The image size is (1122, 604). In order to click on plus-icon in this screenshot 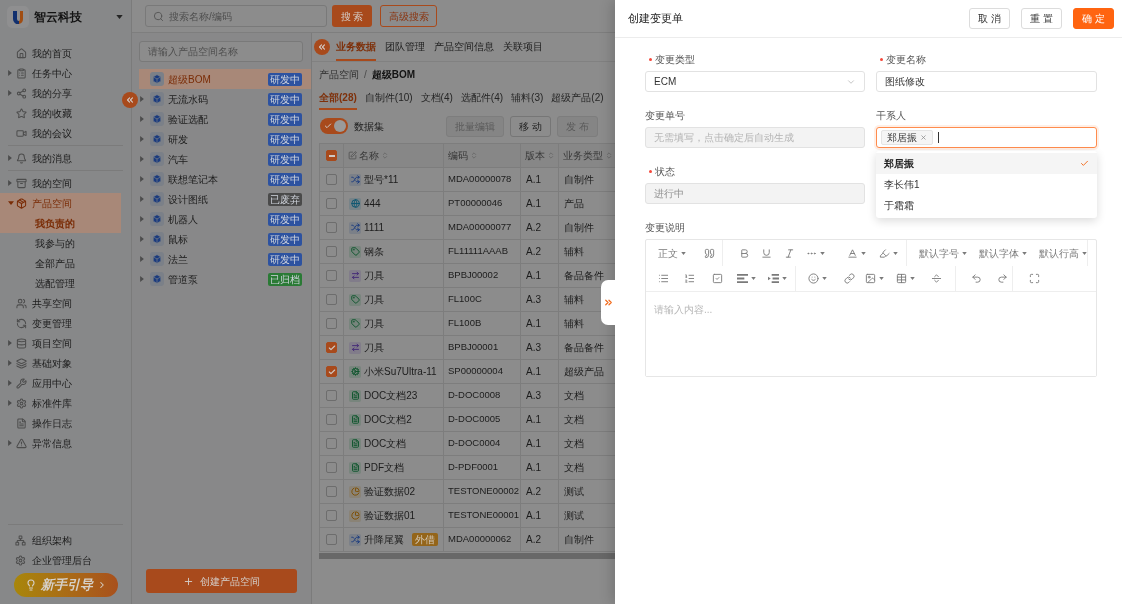, I will do `click(188, 581)`.